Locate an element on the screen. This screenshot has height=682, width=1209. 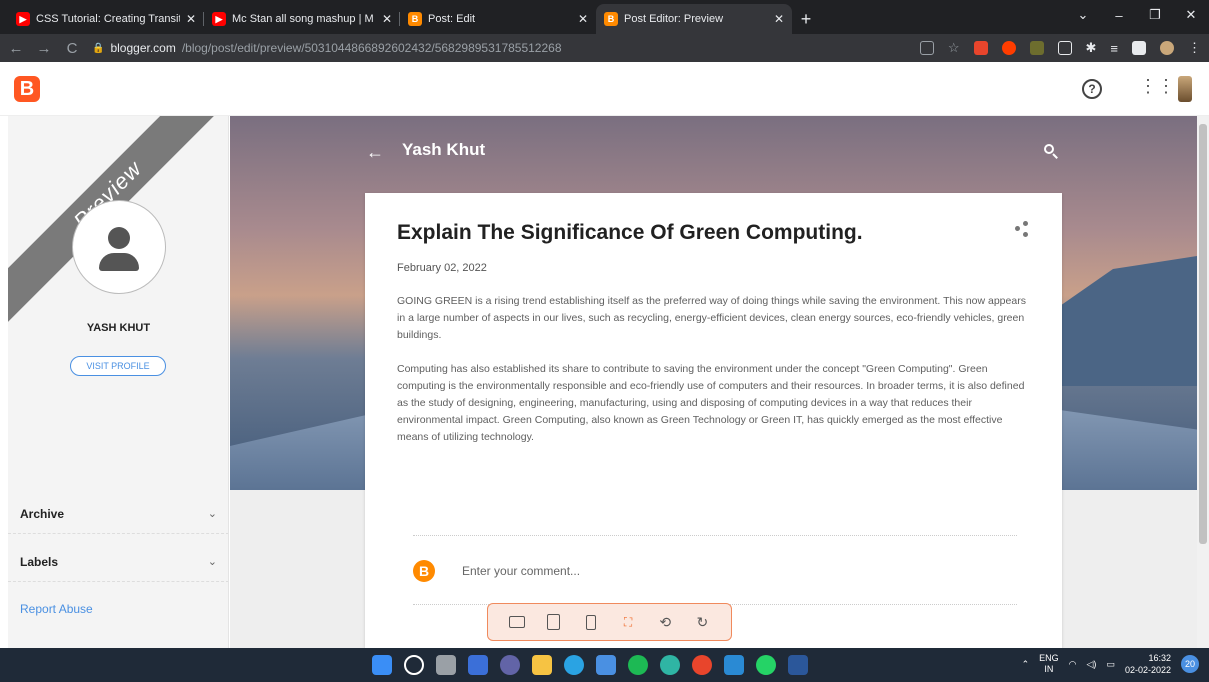
volume-icon: ◁) is located at coordinates (1092, 664).